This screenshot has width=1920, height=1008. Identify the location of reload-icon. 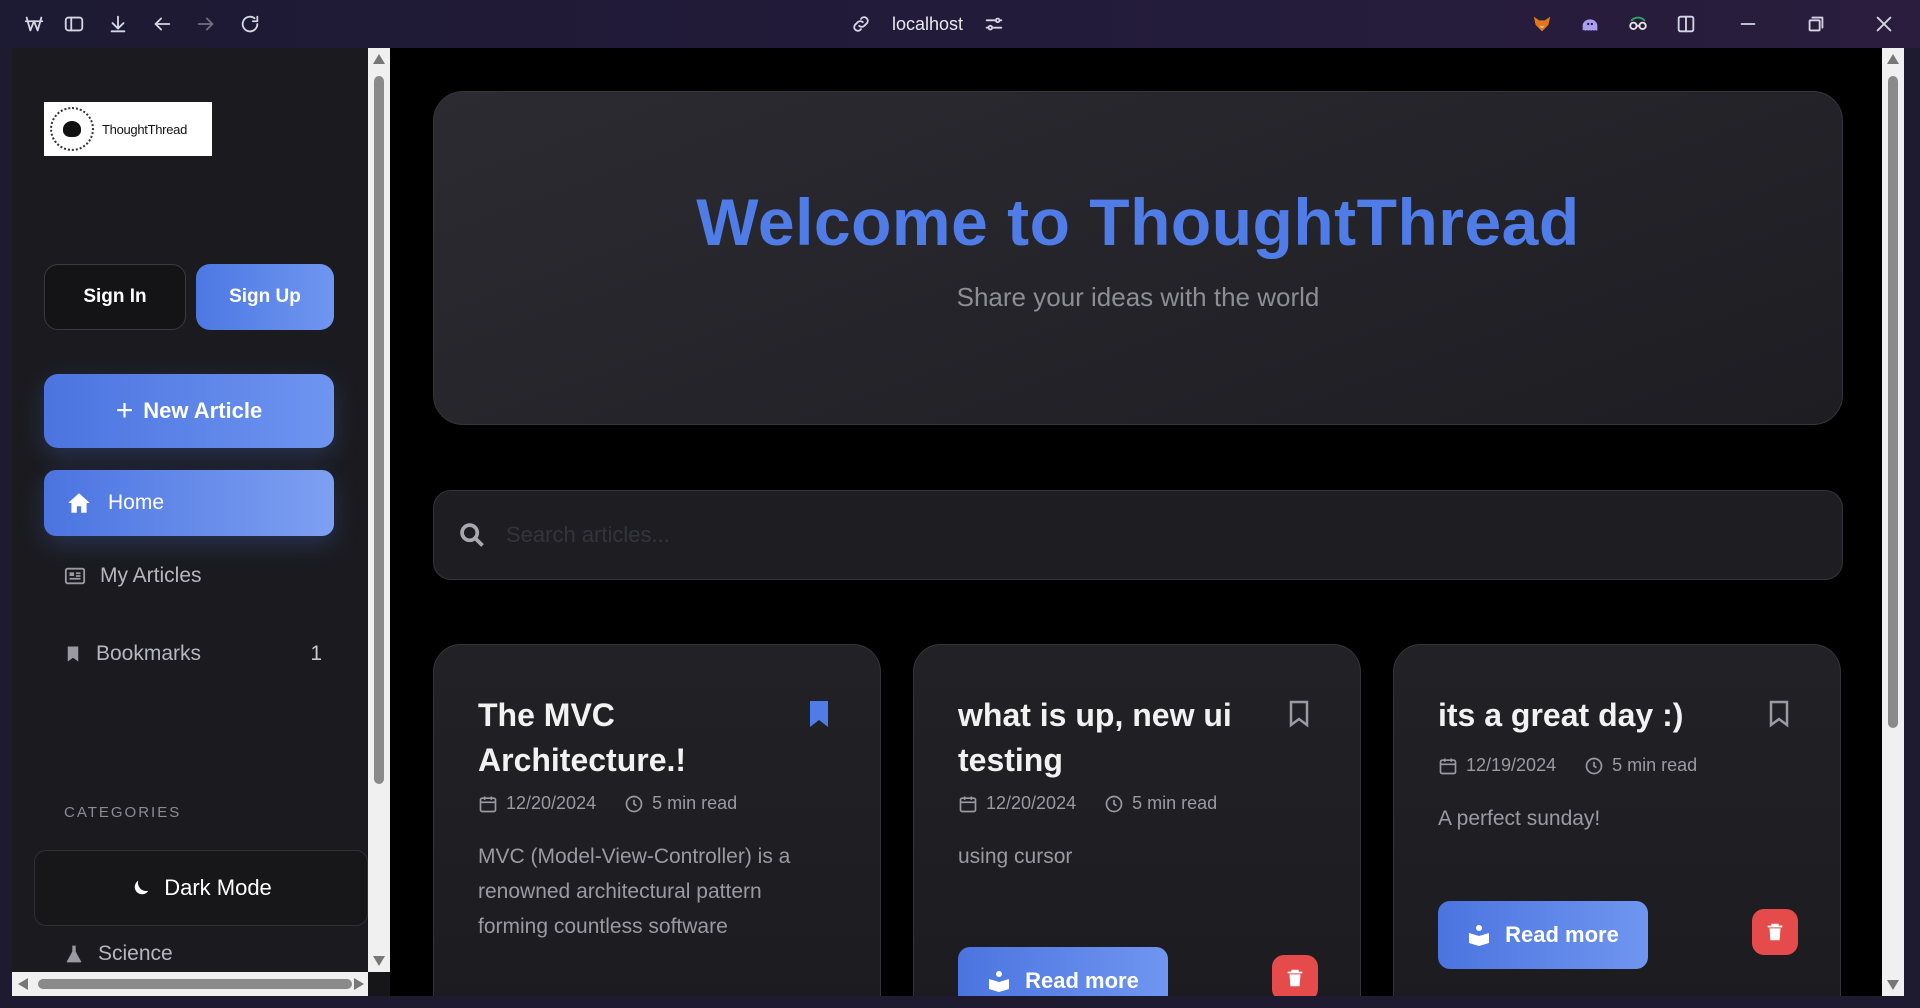
(250, 24).